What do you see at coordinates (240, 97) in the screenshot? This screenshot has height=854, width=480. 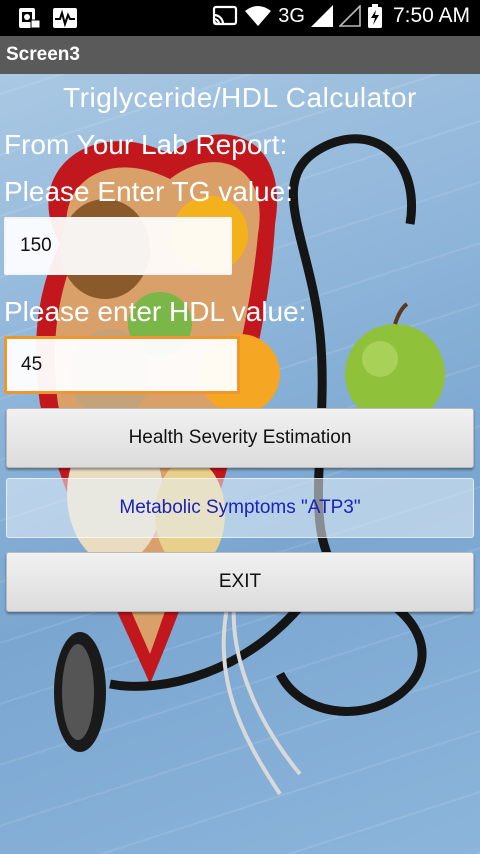 I see `page-heading: Triglyceride/HDL Calculator` at bounding box center [240, 97].